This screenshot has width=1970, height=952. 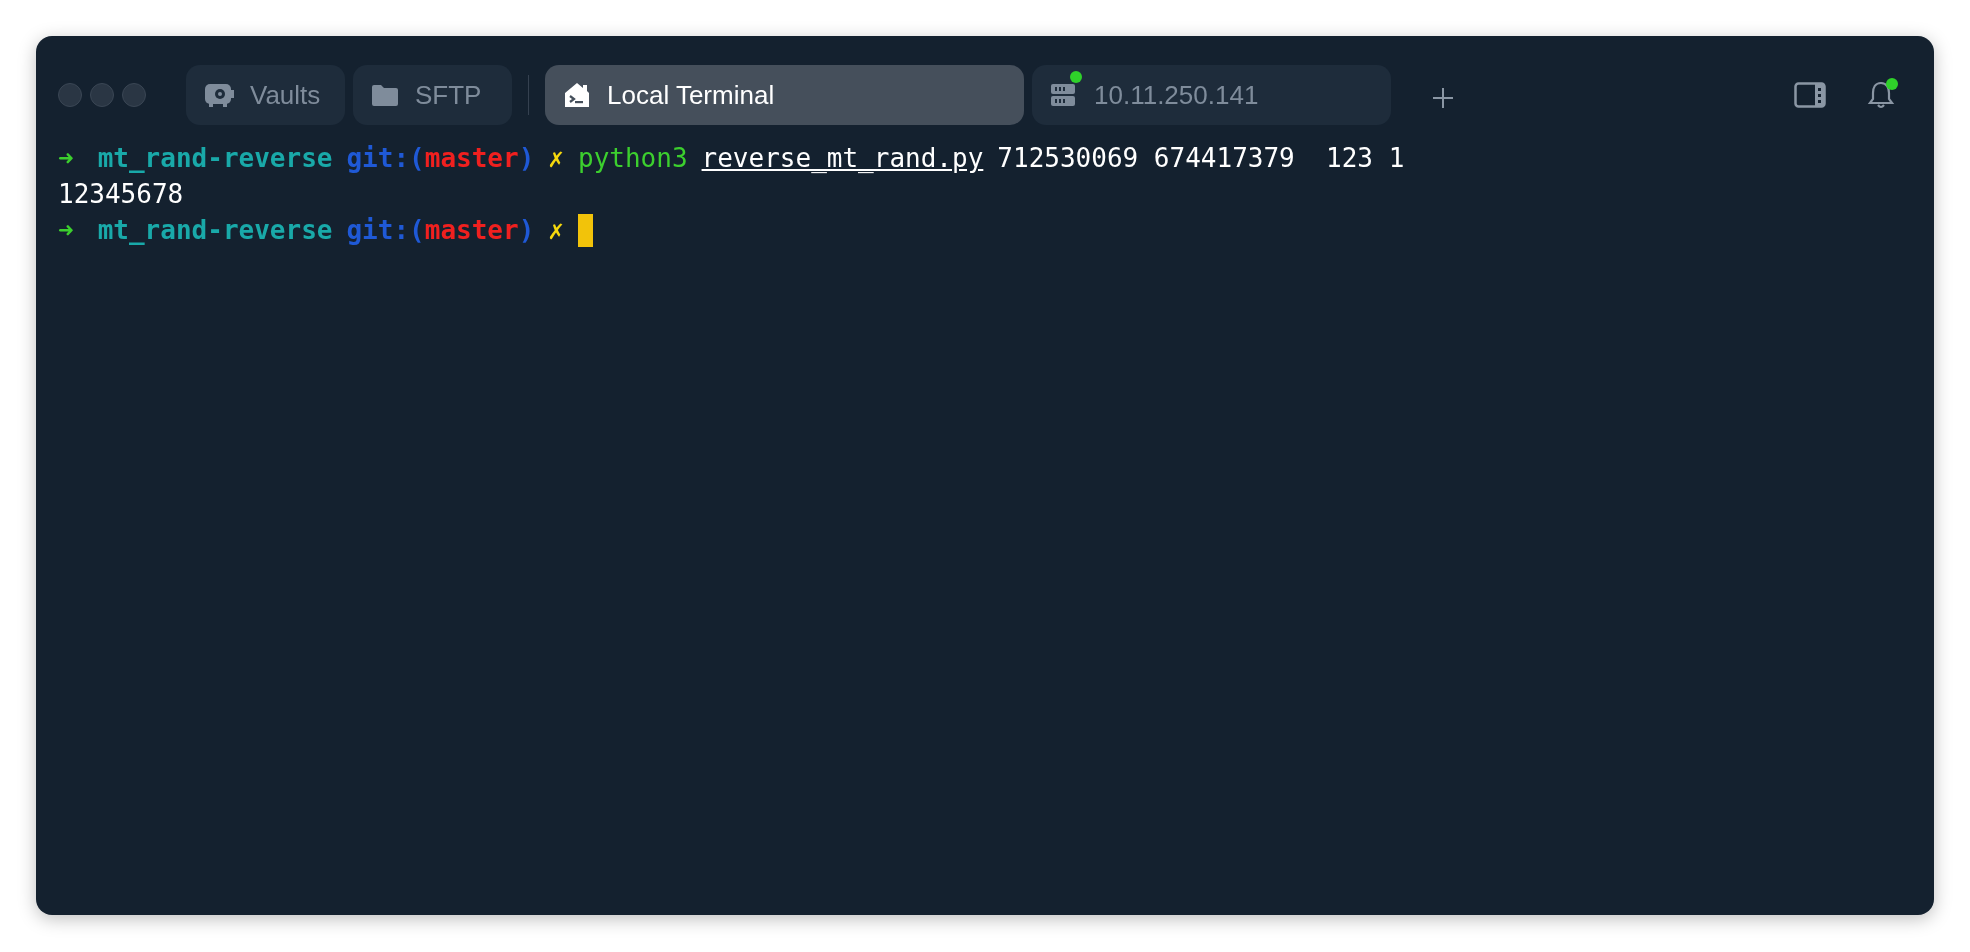 I want to click on server-icon, so click(x=1064, y=95).